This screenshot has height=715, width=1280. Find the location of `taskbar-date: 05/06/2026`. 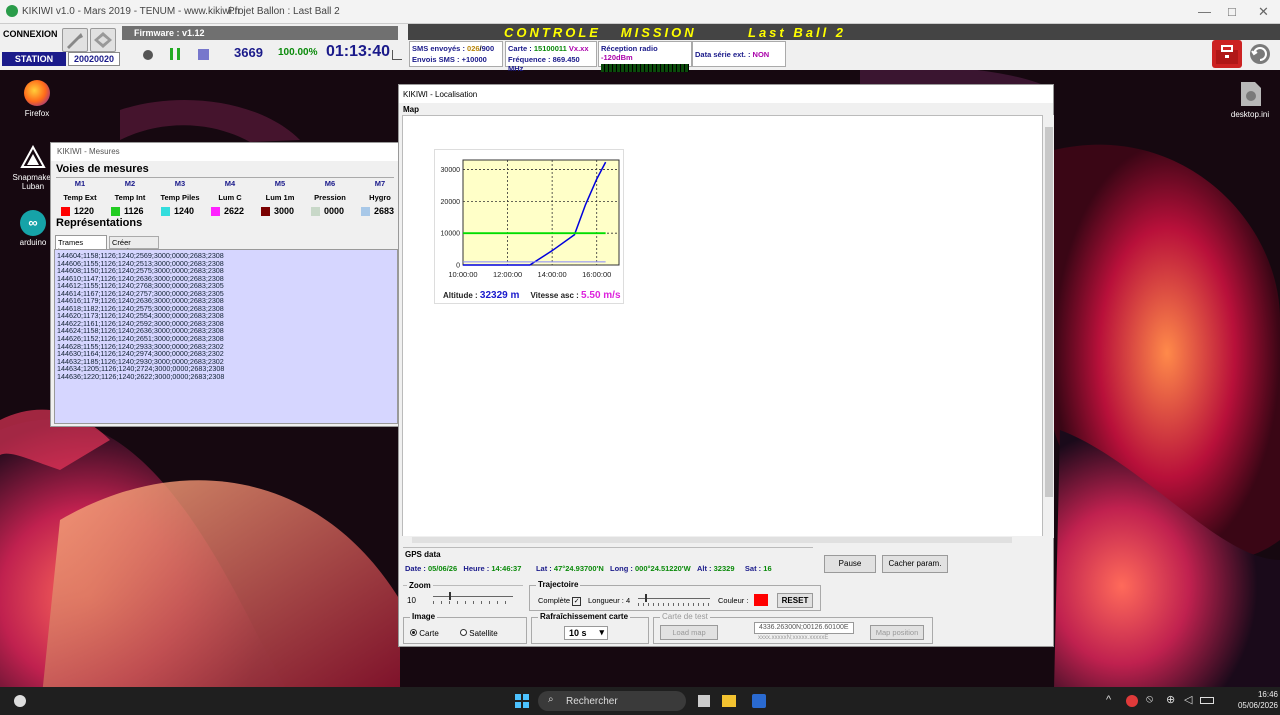

taskbar-date: 05/06/2026 is located at coordinates (1251, 705).